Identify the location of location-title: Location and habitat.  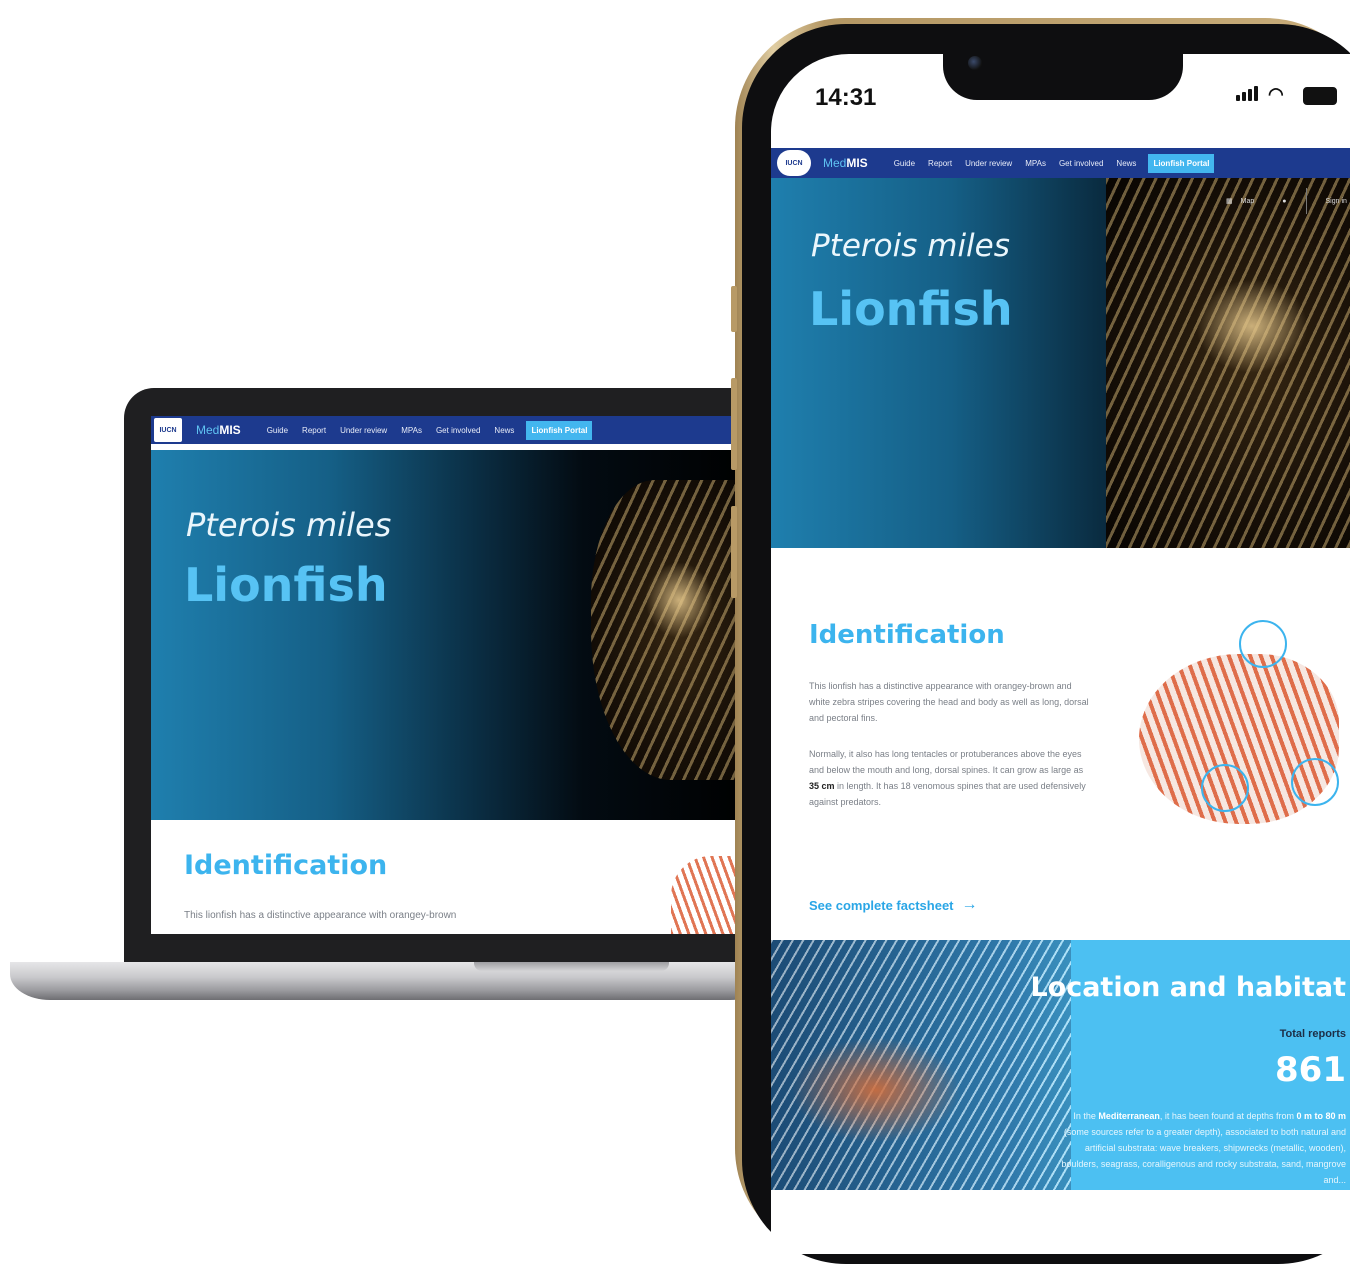
(1188, 987).